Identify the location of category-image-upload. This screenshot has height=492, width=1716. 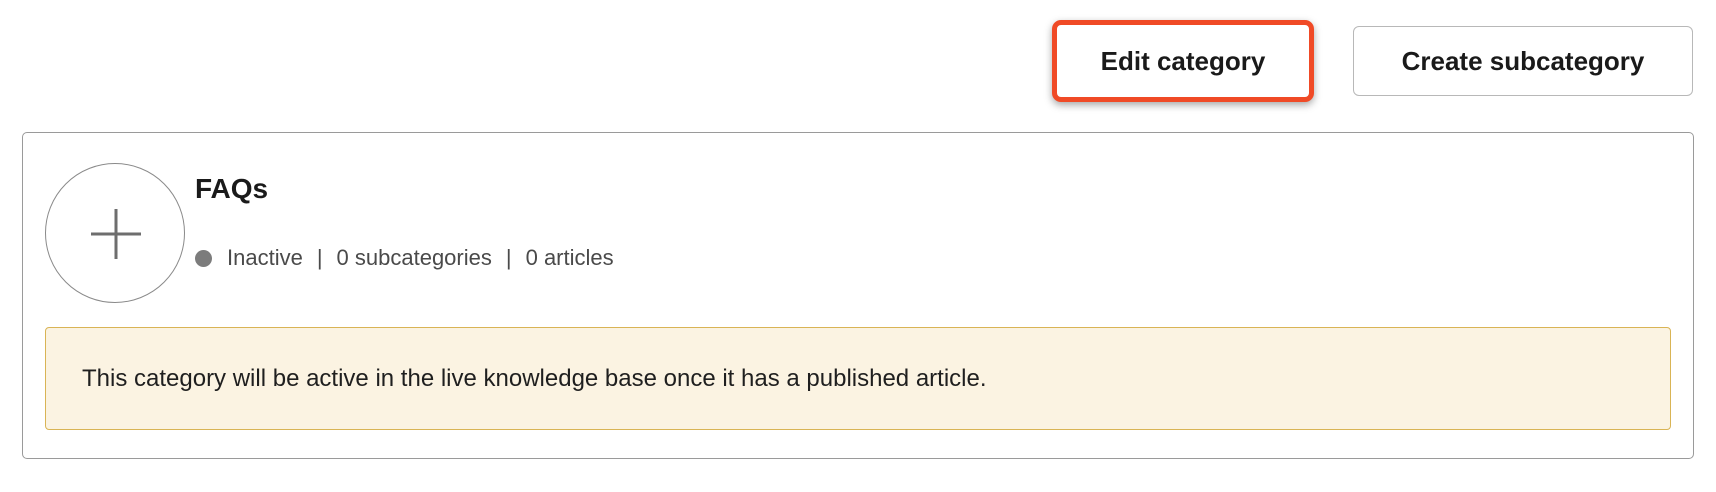
(115, 233).